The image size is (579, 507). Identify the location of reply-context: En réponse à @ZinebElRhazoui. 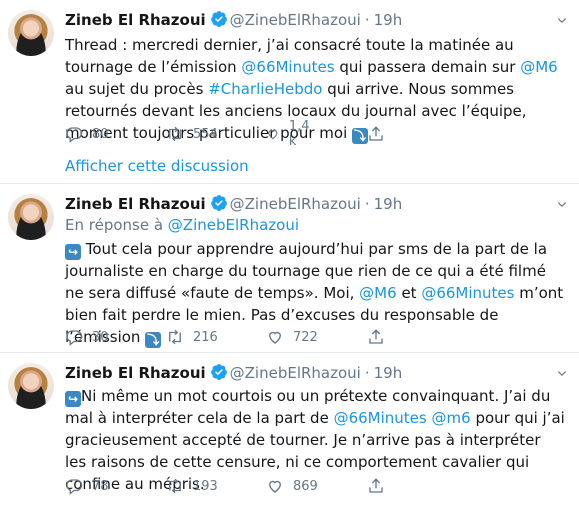
(182, 225).